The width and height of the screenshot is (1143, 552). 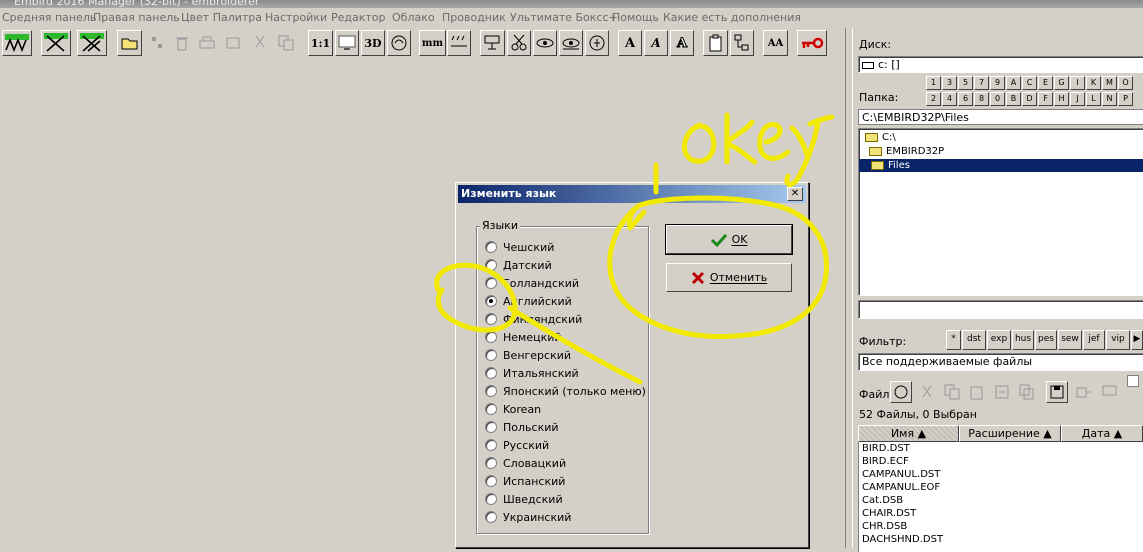 What do you see at coordinates (532, 283) in the screenshot?
I see `radio-dutch: Голландский` at bounding box center [532, 283].